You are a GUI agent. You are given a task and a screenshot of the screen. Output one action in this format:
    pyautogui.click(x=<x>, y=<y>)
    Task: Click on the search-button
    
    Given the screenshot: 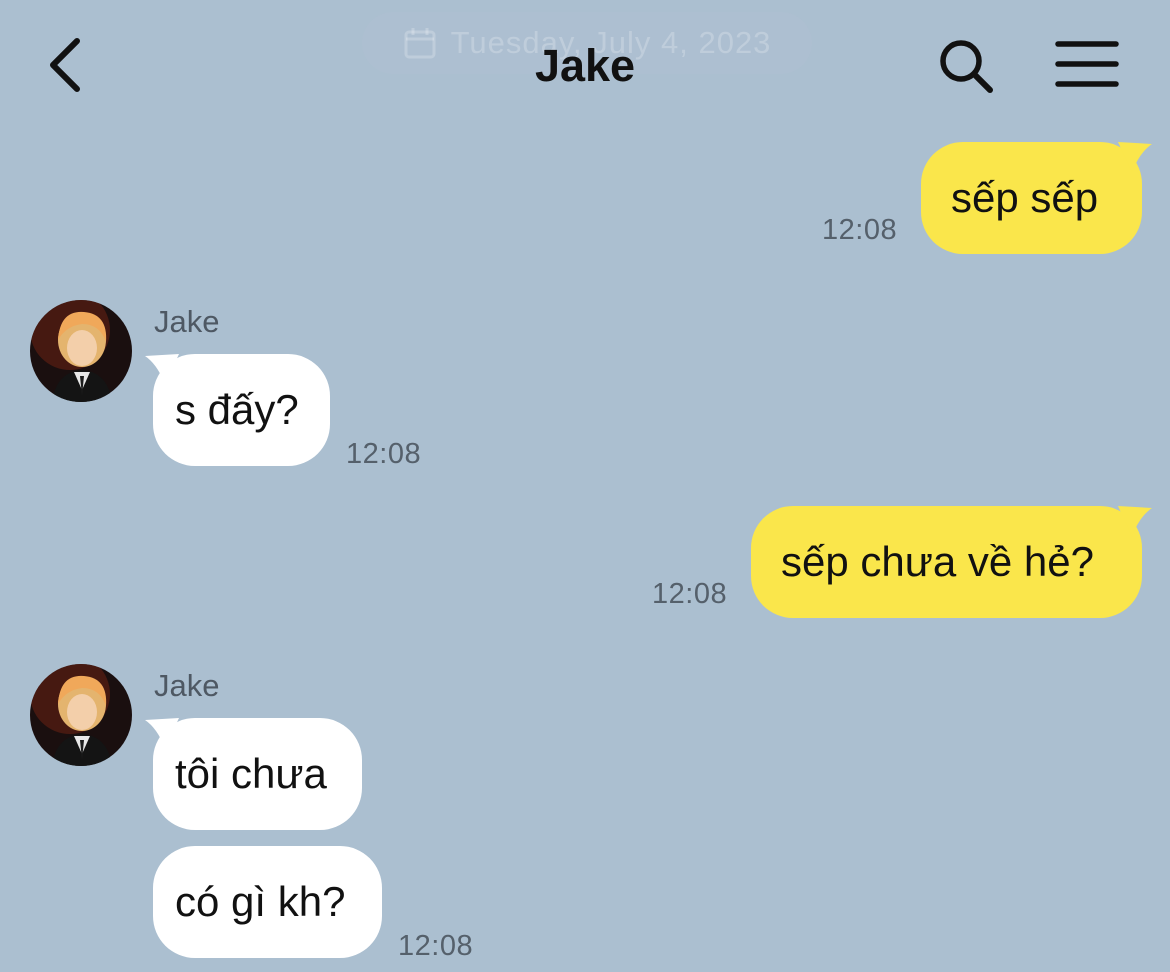 What is the action you would take?
    pyautogui.click(x=965, y=67)
    